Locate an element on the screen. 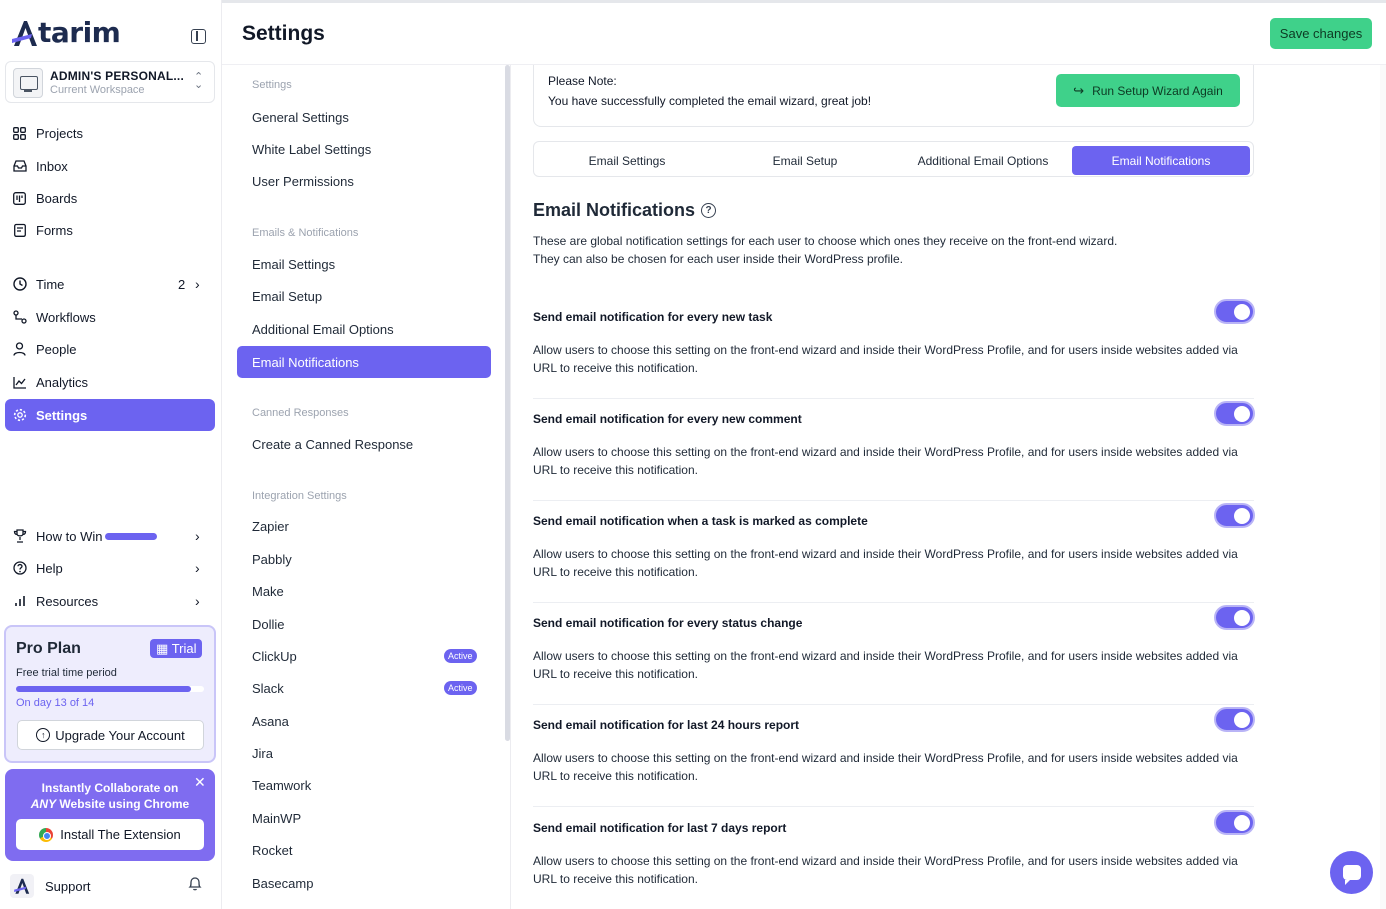 The image size is (1386, 909). integration-label: Jira is located at coordinates (262, 753).